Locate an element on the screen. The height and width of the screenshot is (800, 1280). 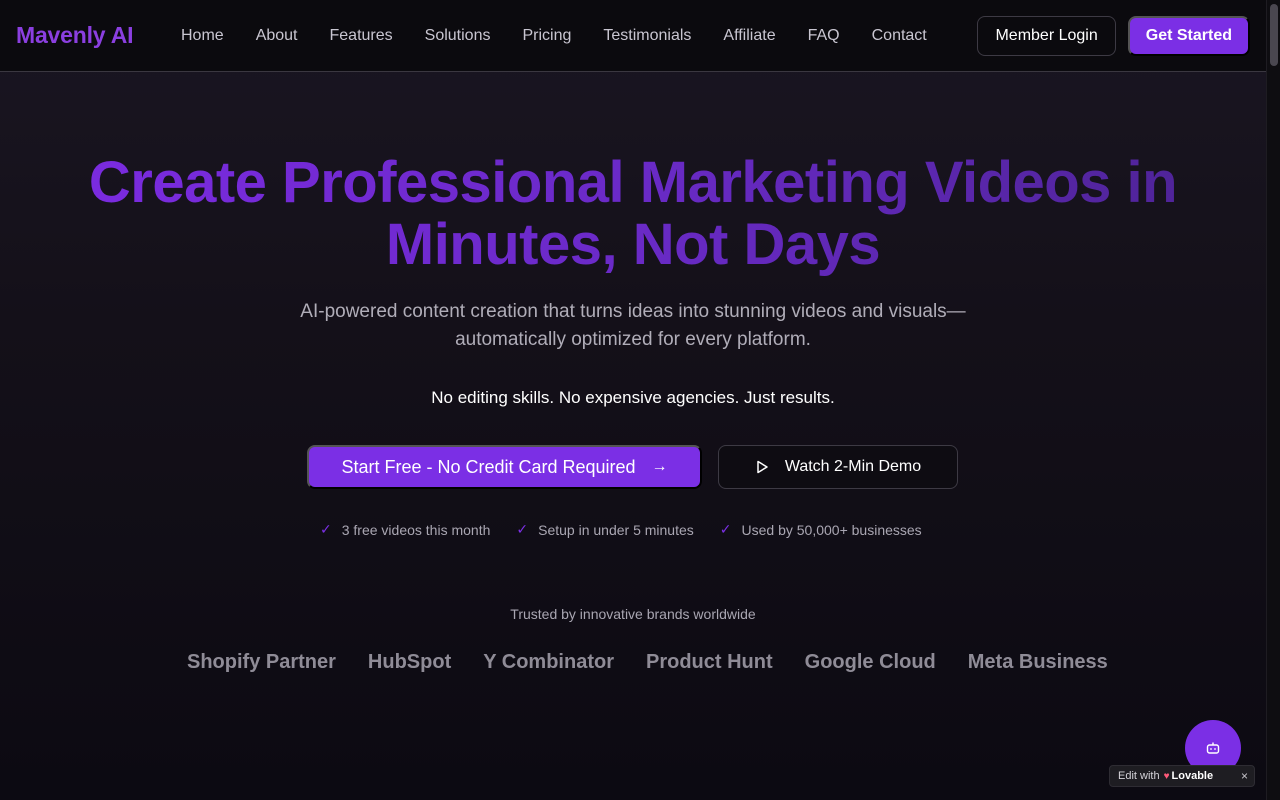
badge-brand-label: Lovable is located at coordinates (1192, 776).